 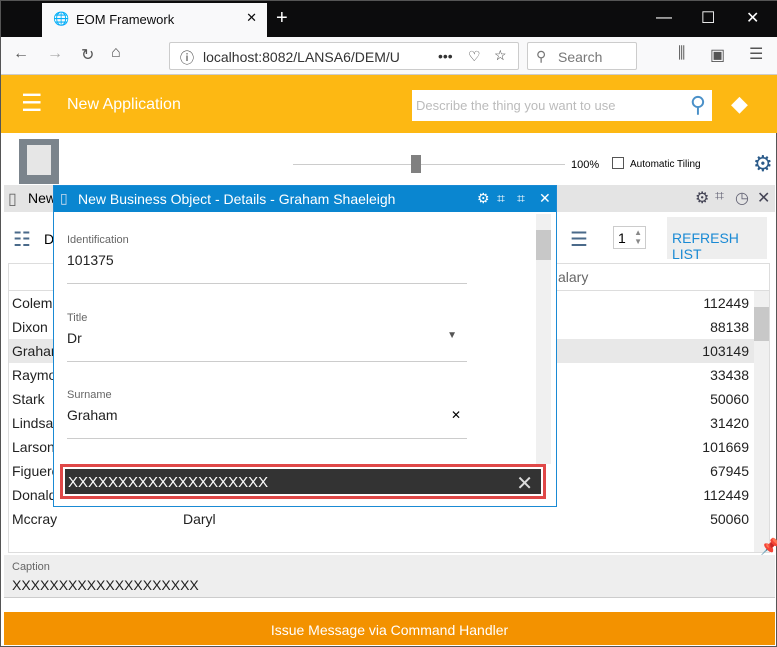 What do you see at coordinates (665, 164) in the screenshot?
I see `auto-tiling-label: Automatic Tiling` at bounding box center [665, 164].